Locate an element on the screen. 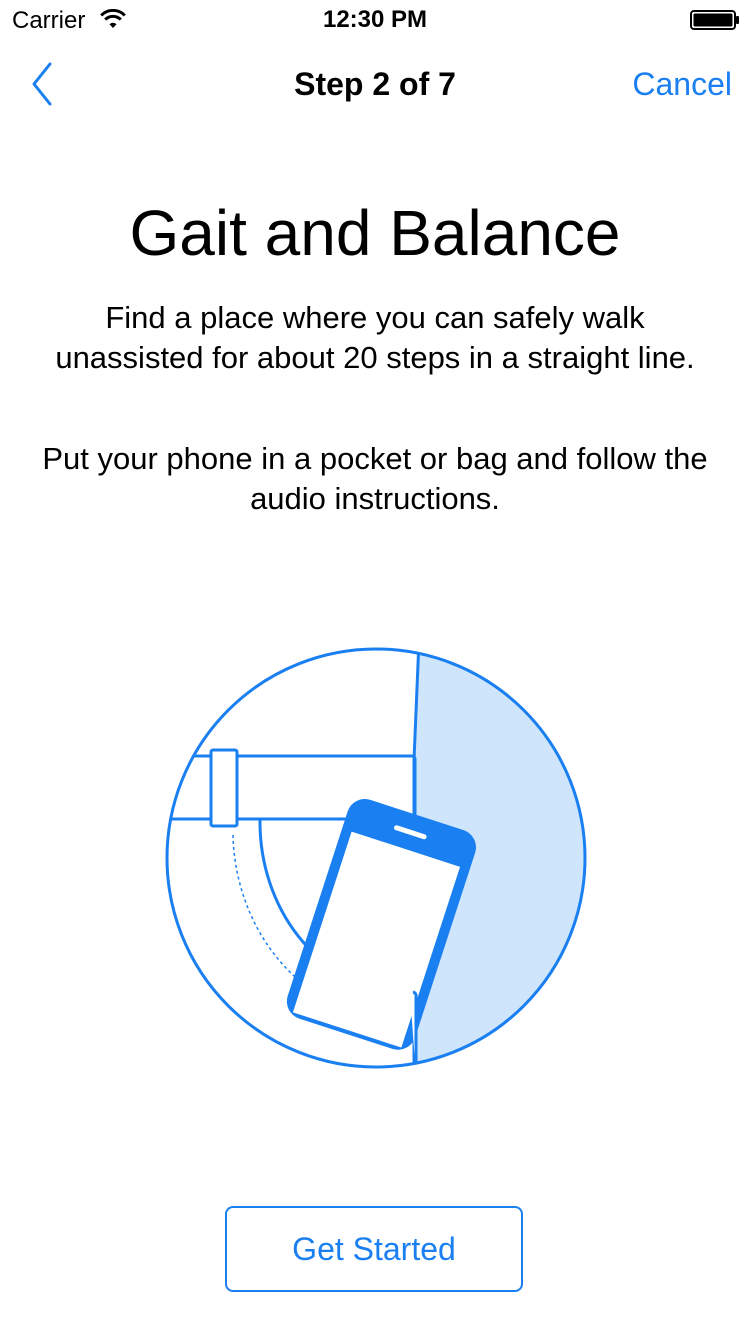 This screenshot has width=750, height=1334. get-started-button: Get Started is located at coordinates (374, 1249).